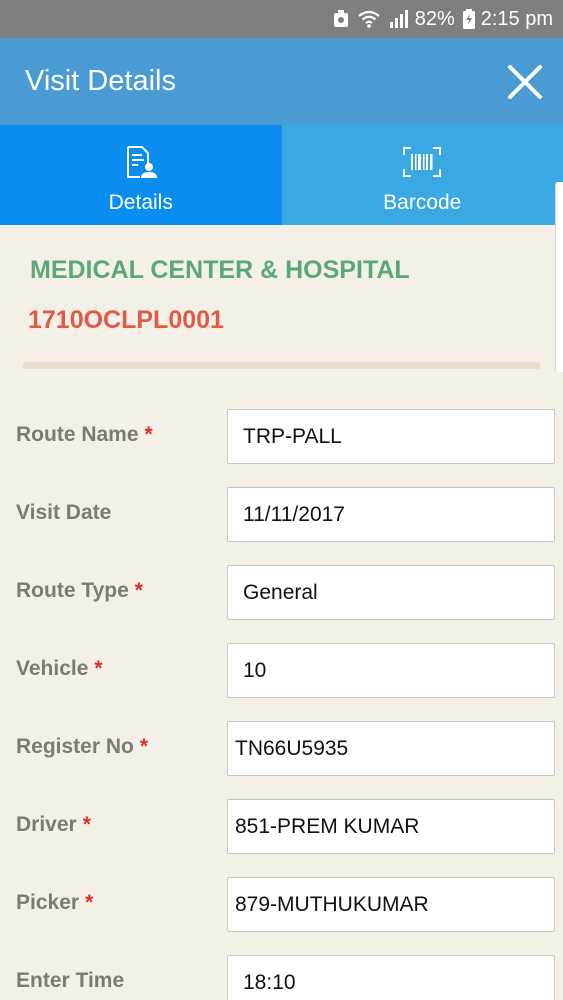 The image size is (563, 1000). I want to click on close-button, so click(525, 82).